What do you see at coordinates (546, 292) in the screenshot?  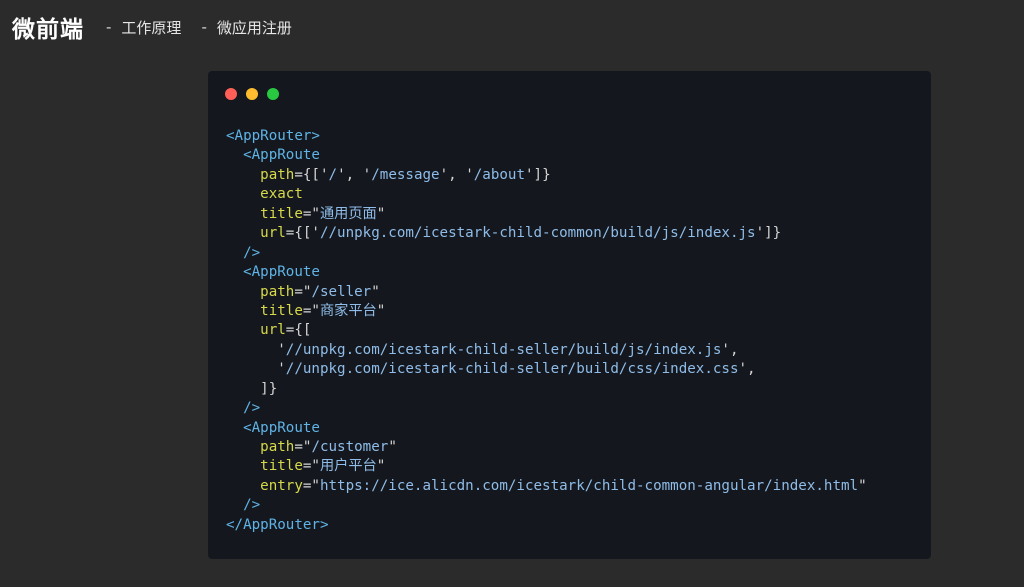 I see `code-line: path="/seller"` at bounding box center [546, 292].